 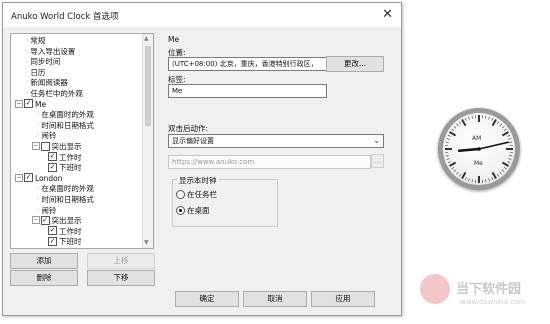 I want to click on move-up-button: 上移, so click(x=121, y=261).